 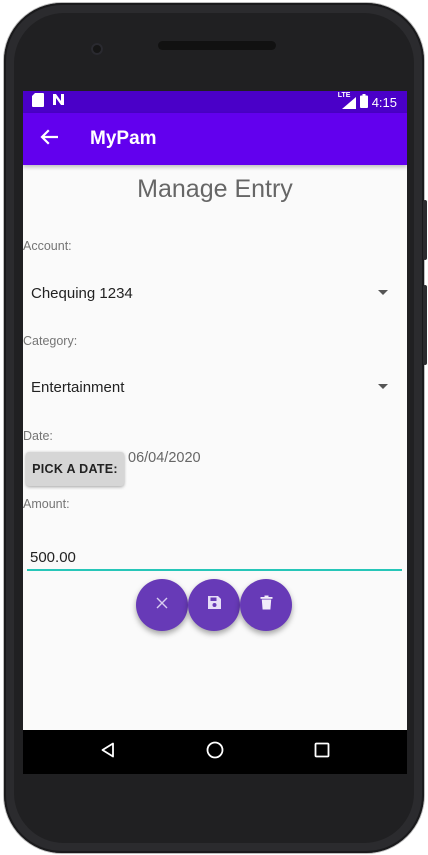 I want to click on system-nav-bar, so click(x=215, y=752).